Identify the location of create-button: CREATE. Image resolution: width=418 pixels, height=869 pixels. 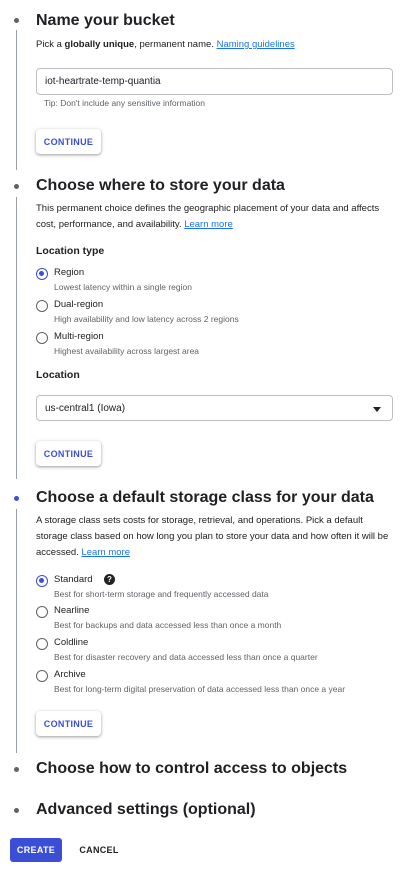
(36, 850).